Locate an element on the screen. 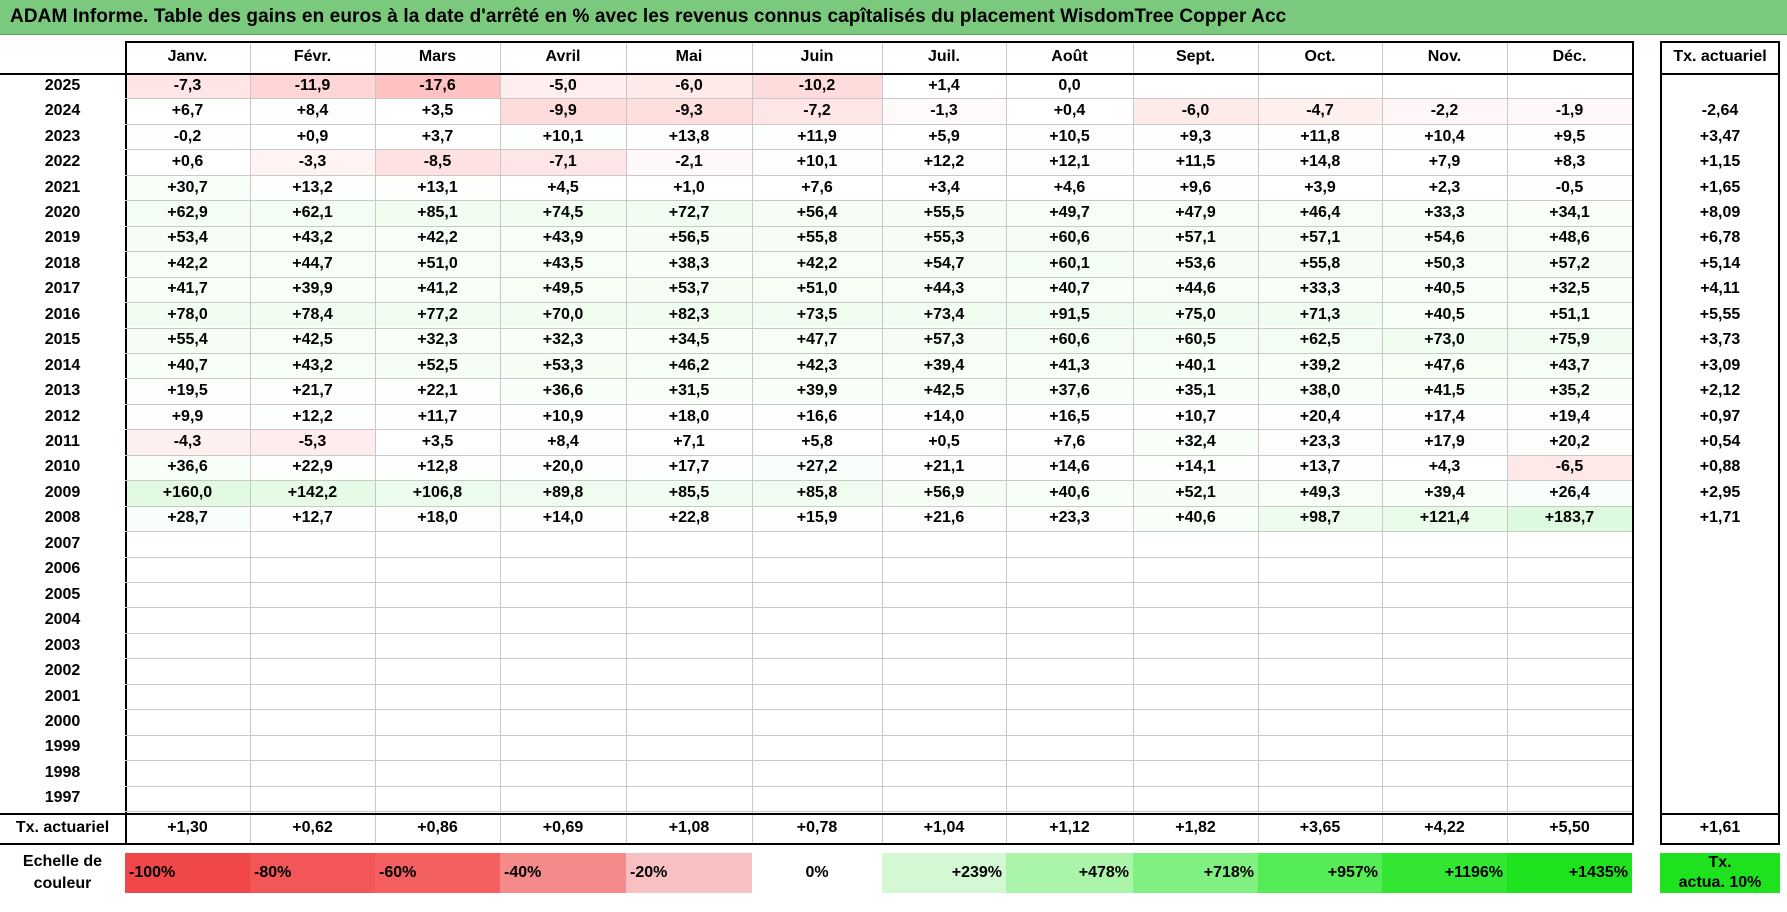  table-cell: -4,7 is located at coordinates (1320, 111).